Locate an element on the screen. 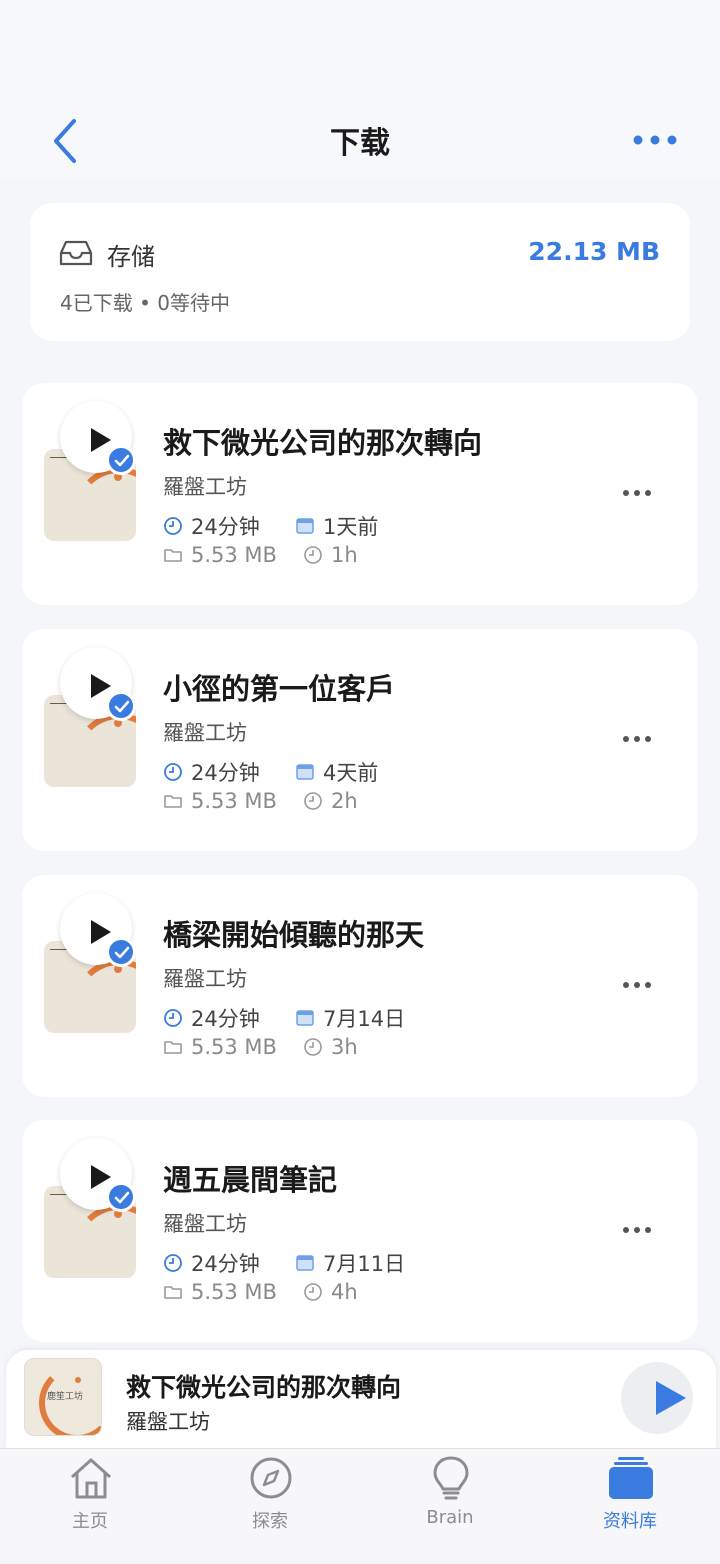 The width and height of the screenshot is (720, 1564). download-summary: 4已下载 • 0等待中 is located at coordinates (145, 303).